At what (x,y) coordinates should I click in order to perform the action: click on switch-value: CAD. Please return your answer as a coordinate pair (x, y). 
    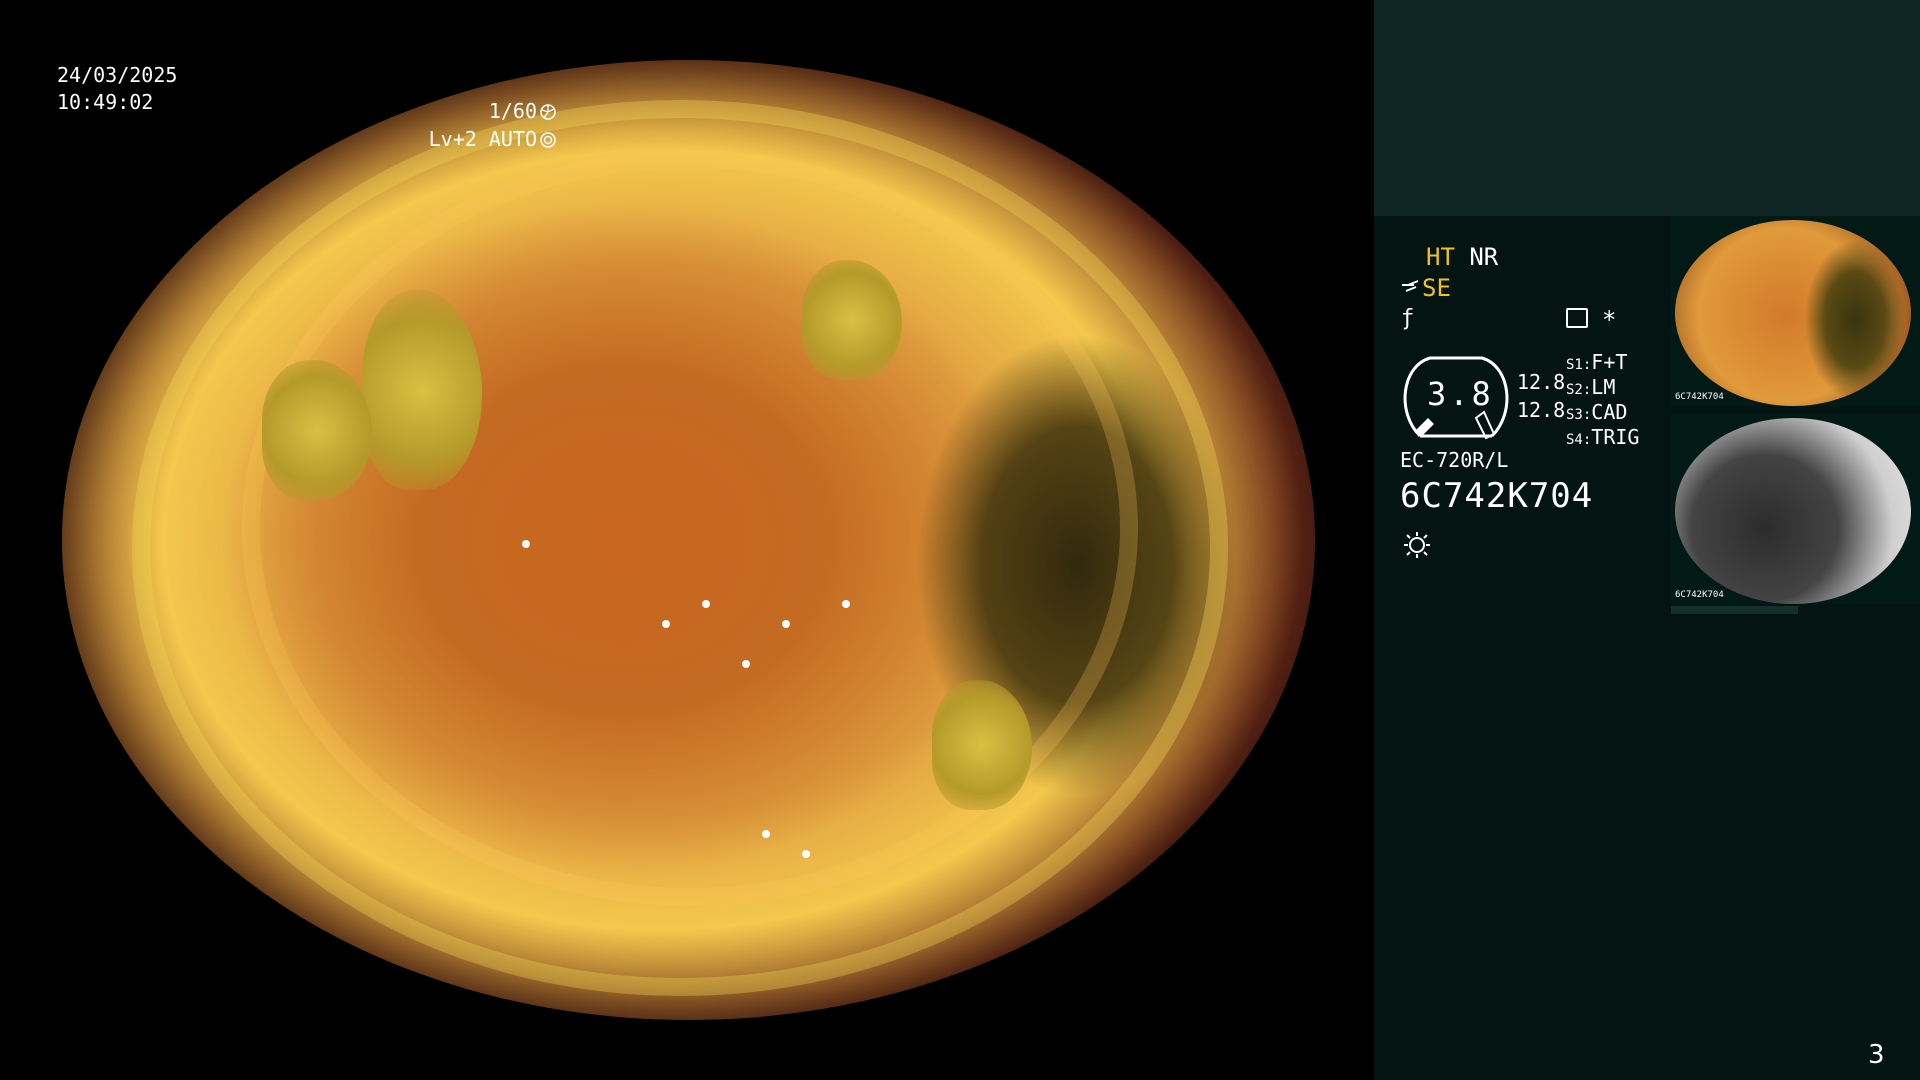
    Looking at the image, I should click on (1609, 412).